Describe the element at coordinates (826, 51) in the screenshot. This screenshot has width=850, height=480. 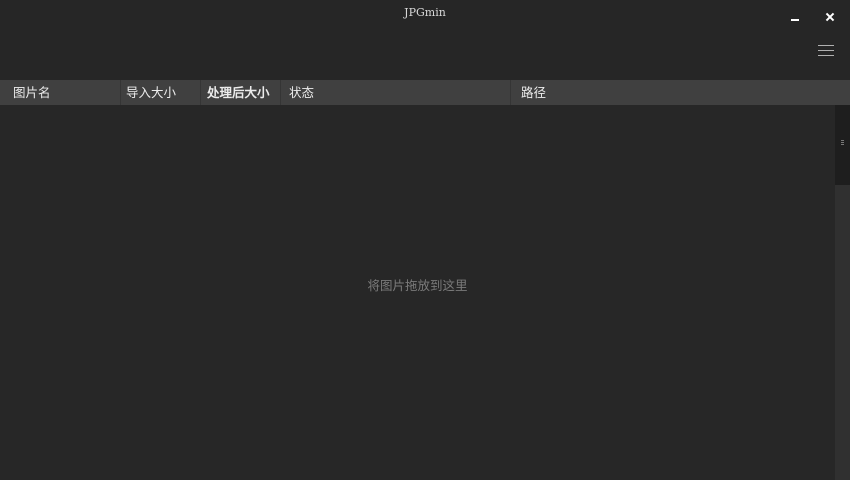
I see `menu-button` at that location.